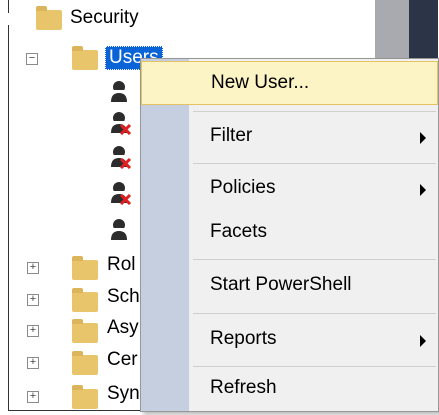 This screenshot has height=415, width=439. Describe the element at coordinates (243, 387) in the screenshot. I see `menu-item-label: Refresh` at that location.